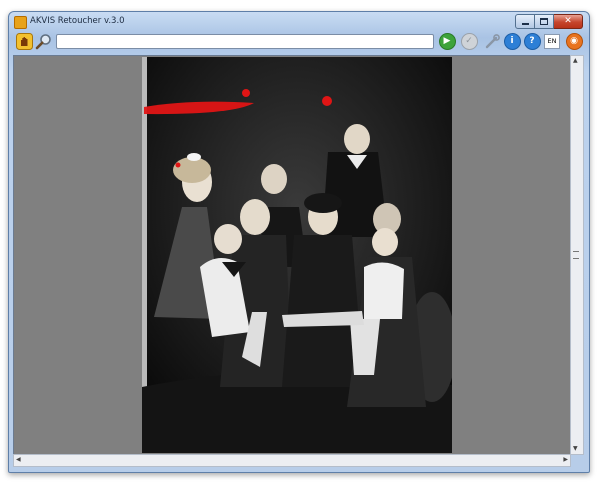  What do you see at coordinates (565, 460) in the screenshot?
I see `scroll-right-arrow-icon: ▶` at bounding box center [565, 460].